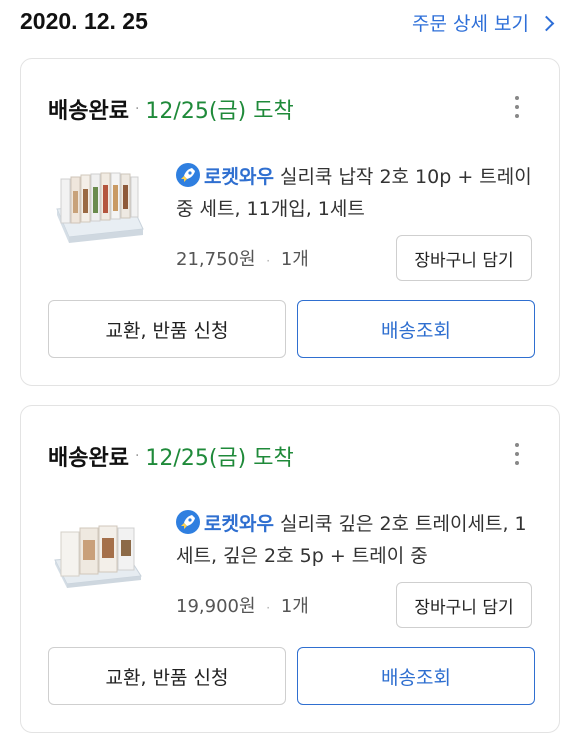 The width and height of the screenshot is (580, 740). What do you see at coordinates (84, 21) in the screenshot?
I see `order-date: 2020. 12. 25` at bounding box center [84, 21].